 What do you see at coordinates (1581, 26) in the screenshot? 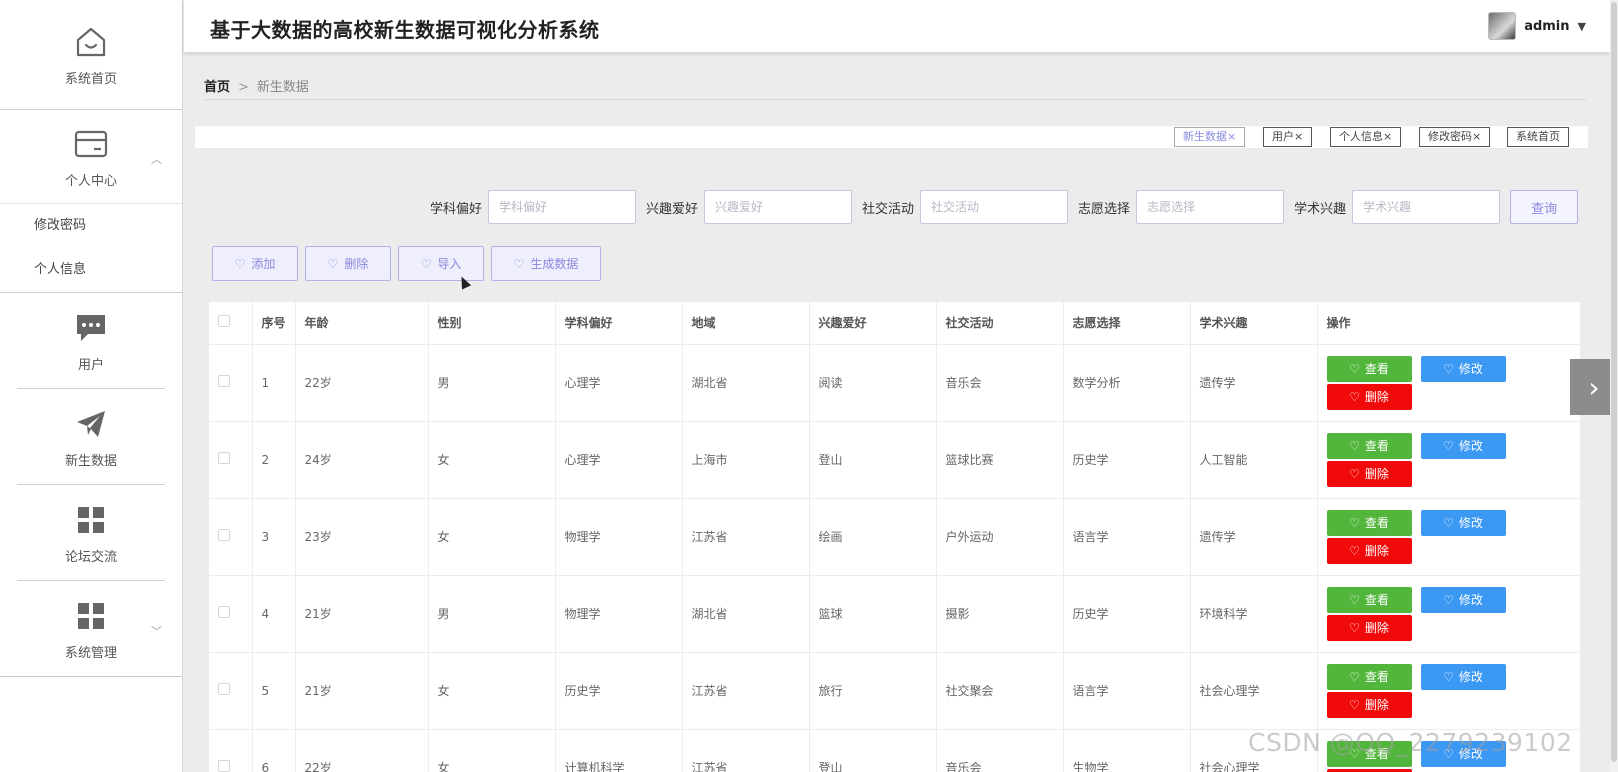
I see `caret-down-icon: ▼` at bounding box center [1581, 26].